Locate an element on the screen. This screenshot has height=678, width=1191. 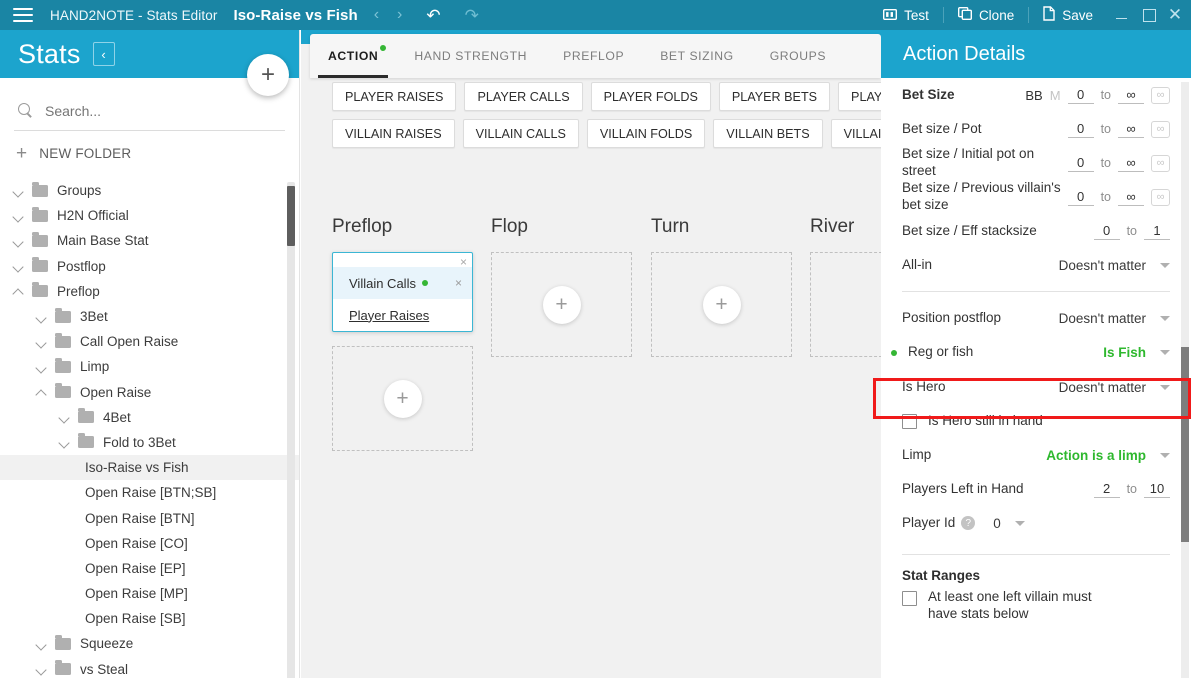
range-min-input: 2 is located at coordinates (1106, 489).